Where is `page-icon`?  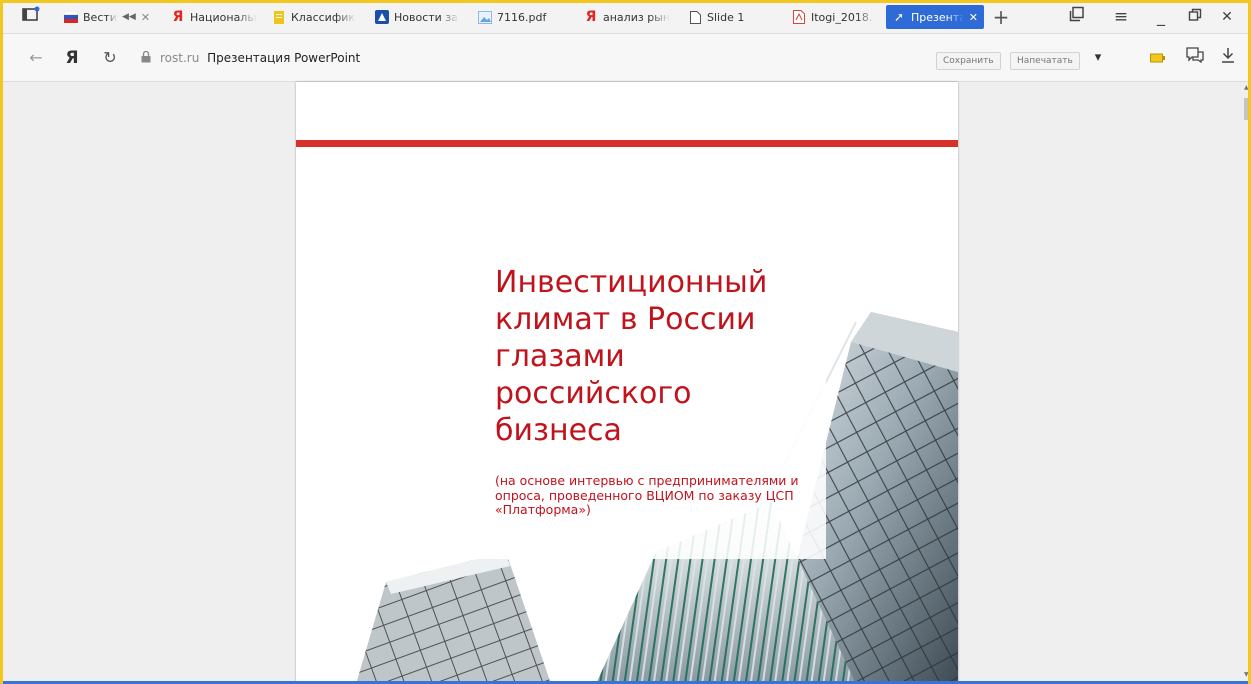
page-icon is located at coordinates (695, 17).